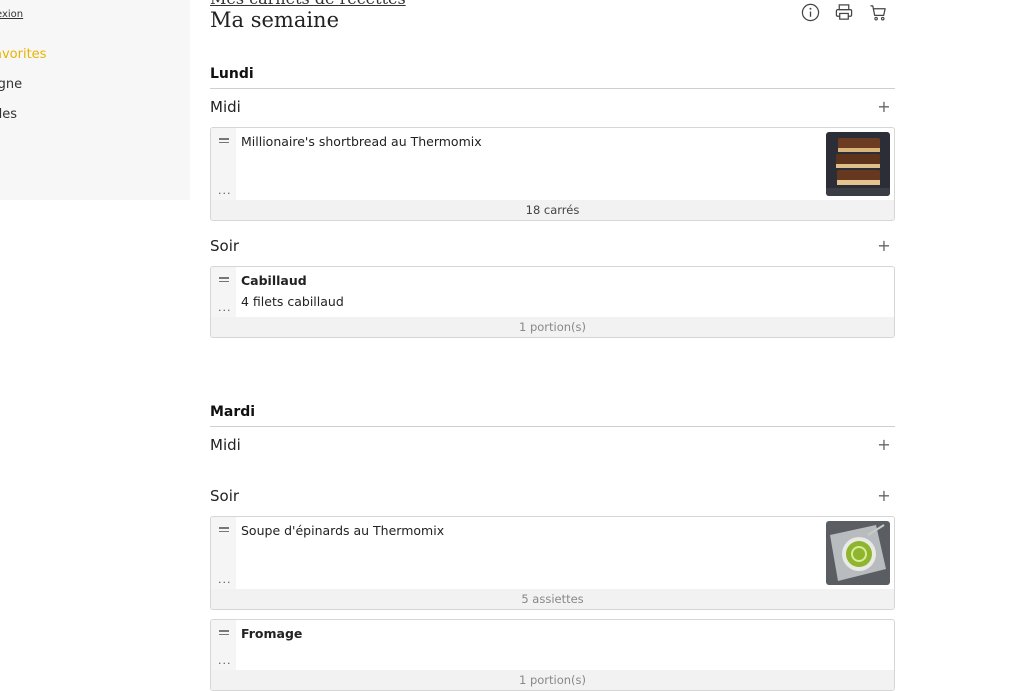 The width and height of the screenshot is (1024, 691). I want to click on info-icon, so click(810, 12).